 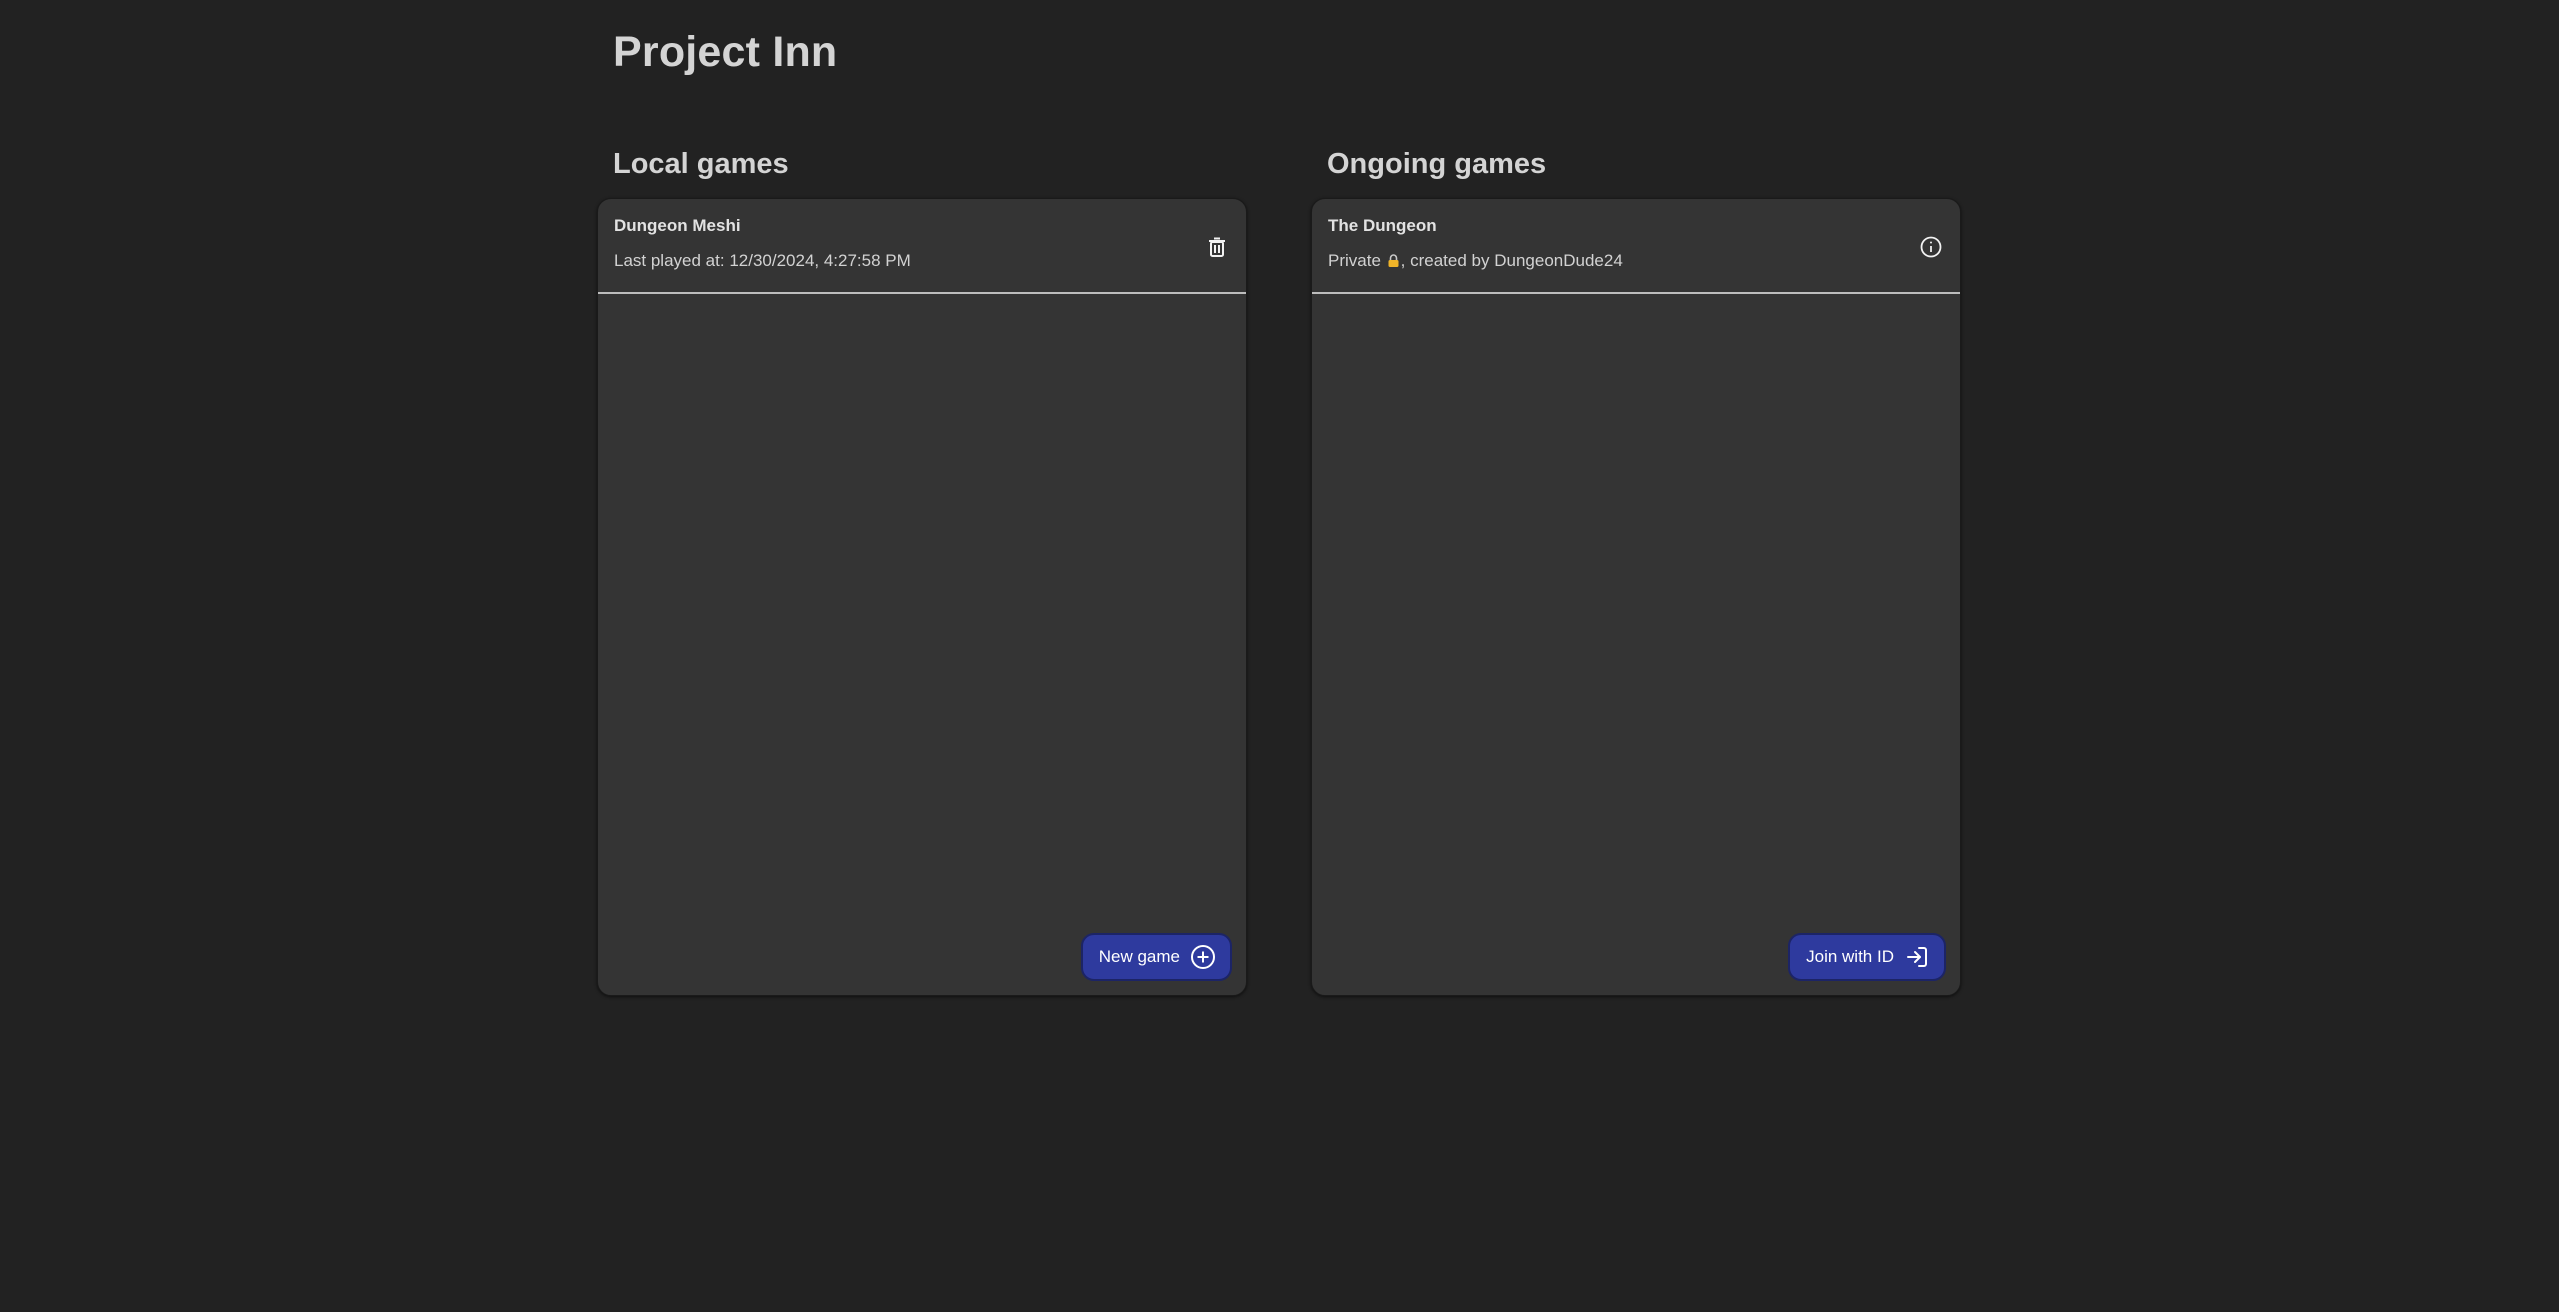 I want to click on game-name: Dungeon Meshi, so click(x=677, y=225).